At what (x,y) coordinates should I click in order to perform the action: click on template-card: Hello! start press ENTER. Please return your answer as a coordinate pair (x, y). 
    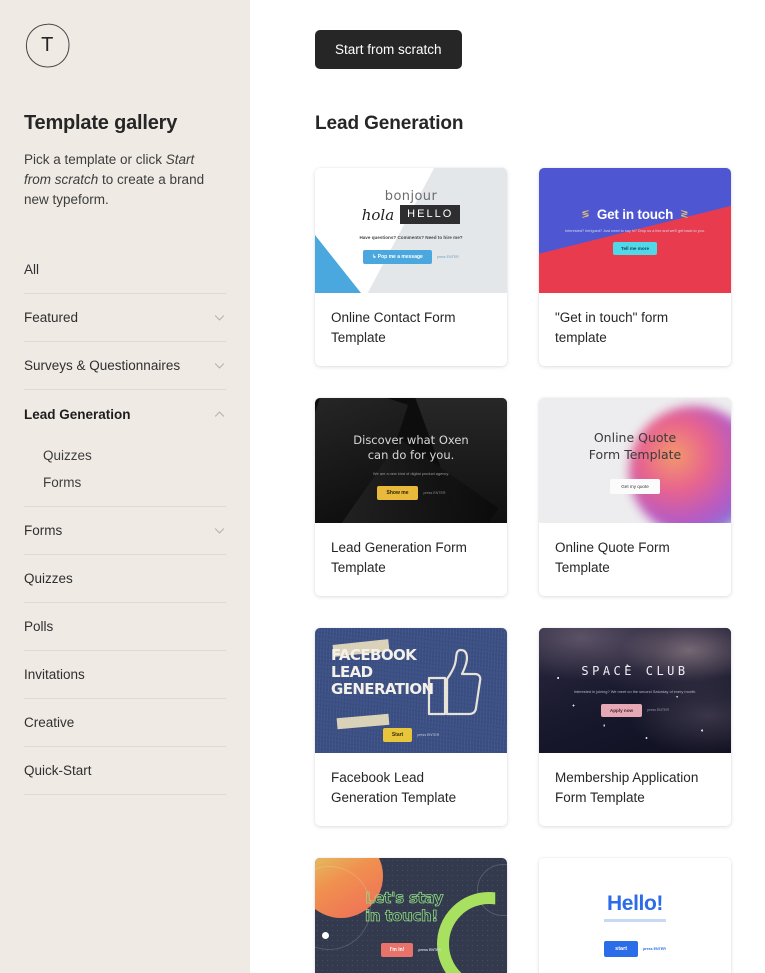
    Looking at the image, I should click on (635, 915).